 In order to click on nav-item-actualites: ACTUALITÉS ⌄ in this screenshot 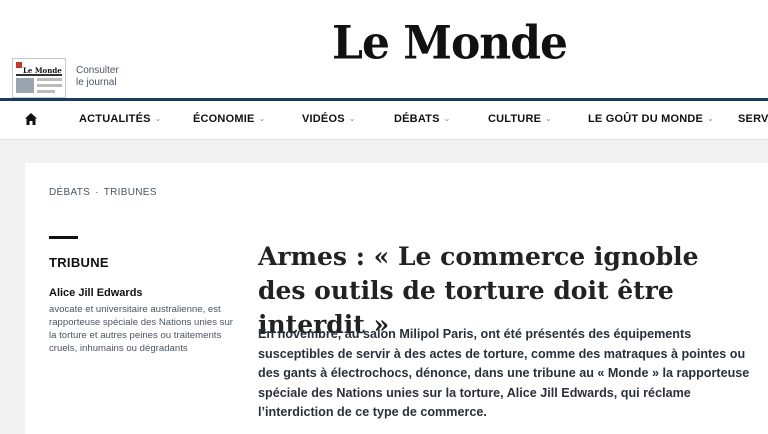, I will do `click(120, 119)`.